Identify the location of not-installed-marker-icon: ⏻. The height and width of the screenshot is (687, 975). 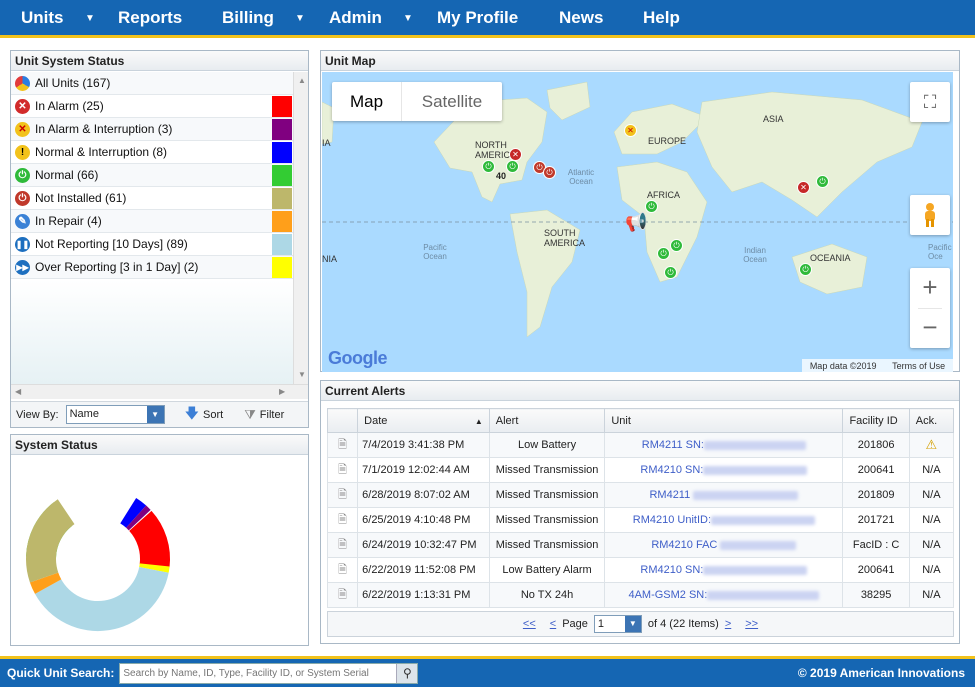
(549, 172).